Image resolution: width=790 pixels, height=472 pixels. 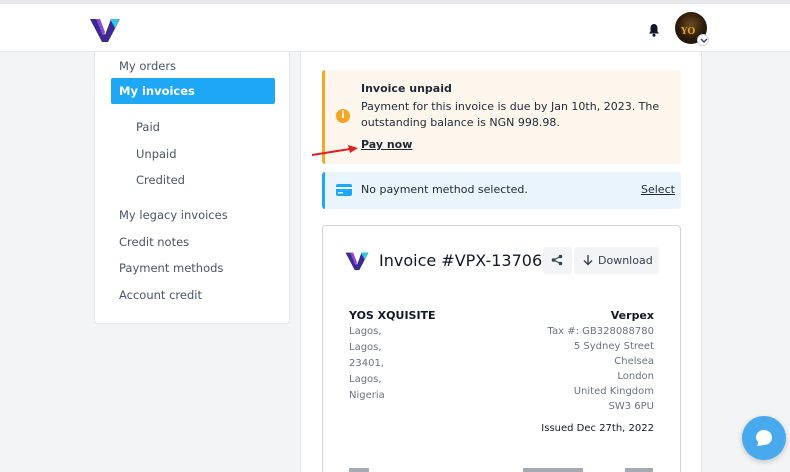 What do you see at coordinates (658, 189) in the screenshot?
I see `select-payment-method-link: Select` at bounding box center [658, 189].